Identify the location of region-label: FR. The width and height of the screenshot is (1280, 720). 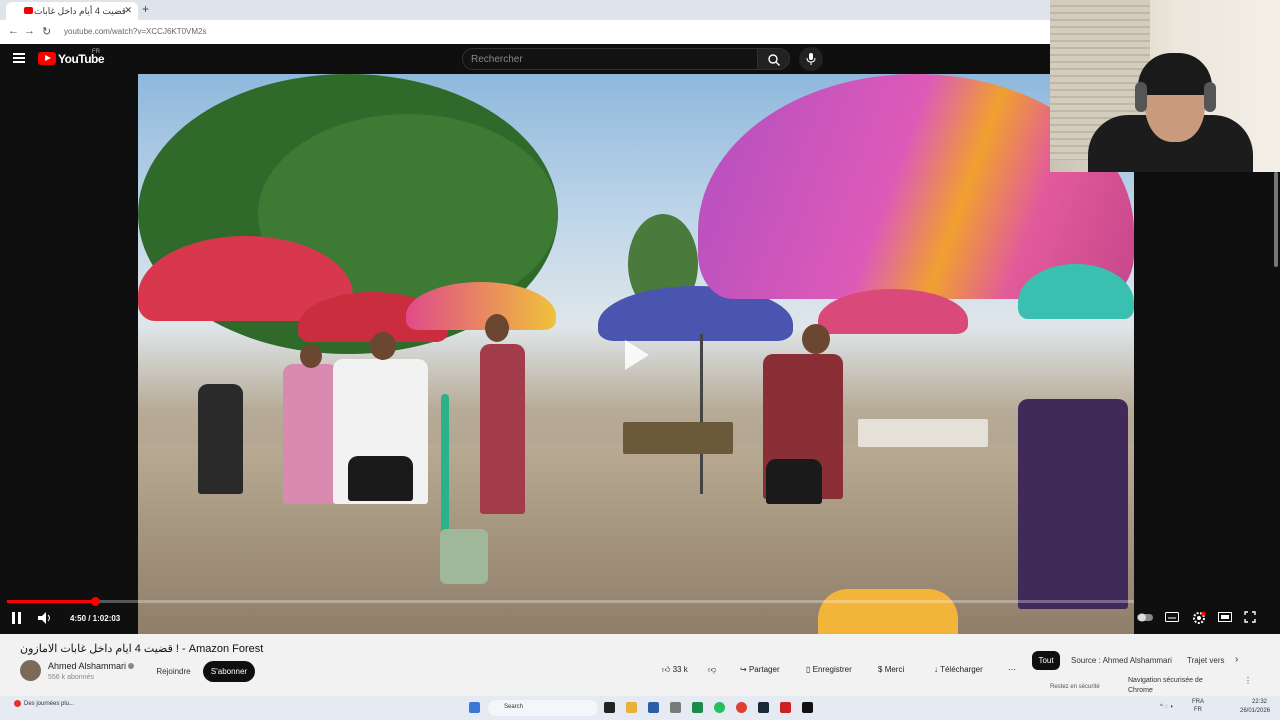
(96, 52).